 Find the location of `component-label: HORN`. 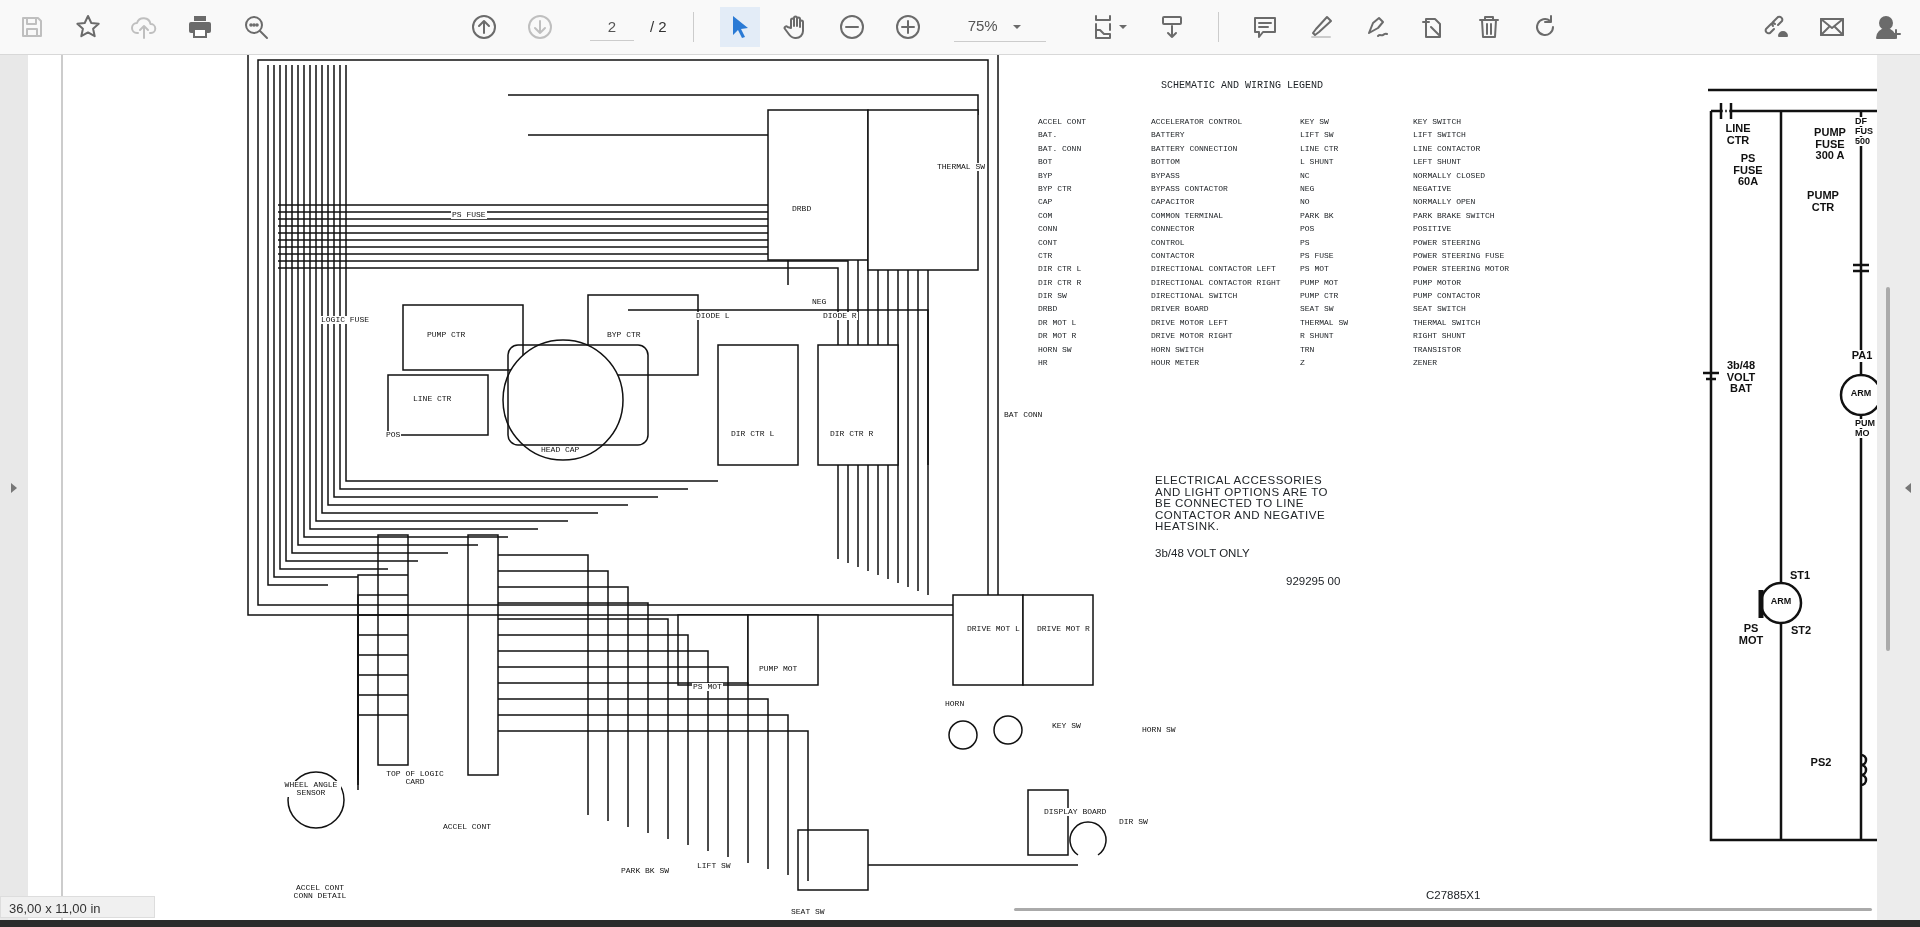

component-label: HORN is located at coordinates (955, 704).